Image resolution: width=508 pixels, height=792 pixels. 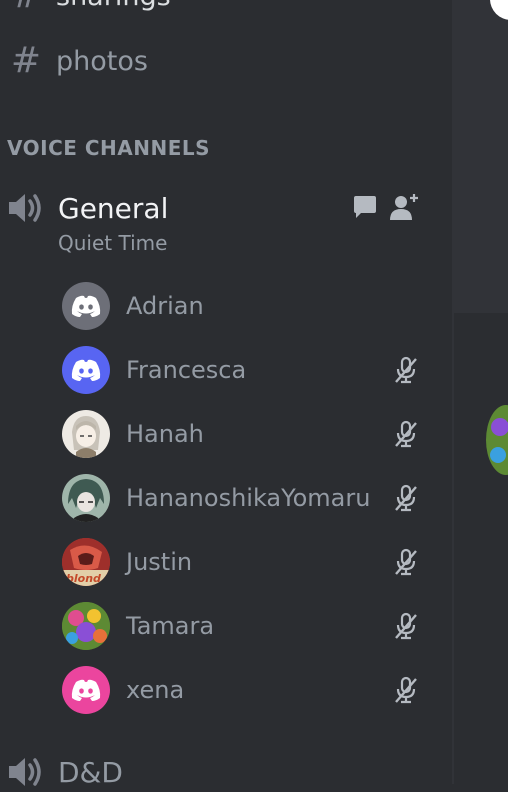 What do you see at coordinates (405, 207) in the screenshot?
I see `add-user-icon` at bounding box center [405, 207].